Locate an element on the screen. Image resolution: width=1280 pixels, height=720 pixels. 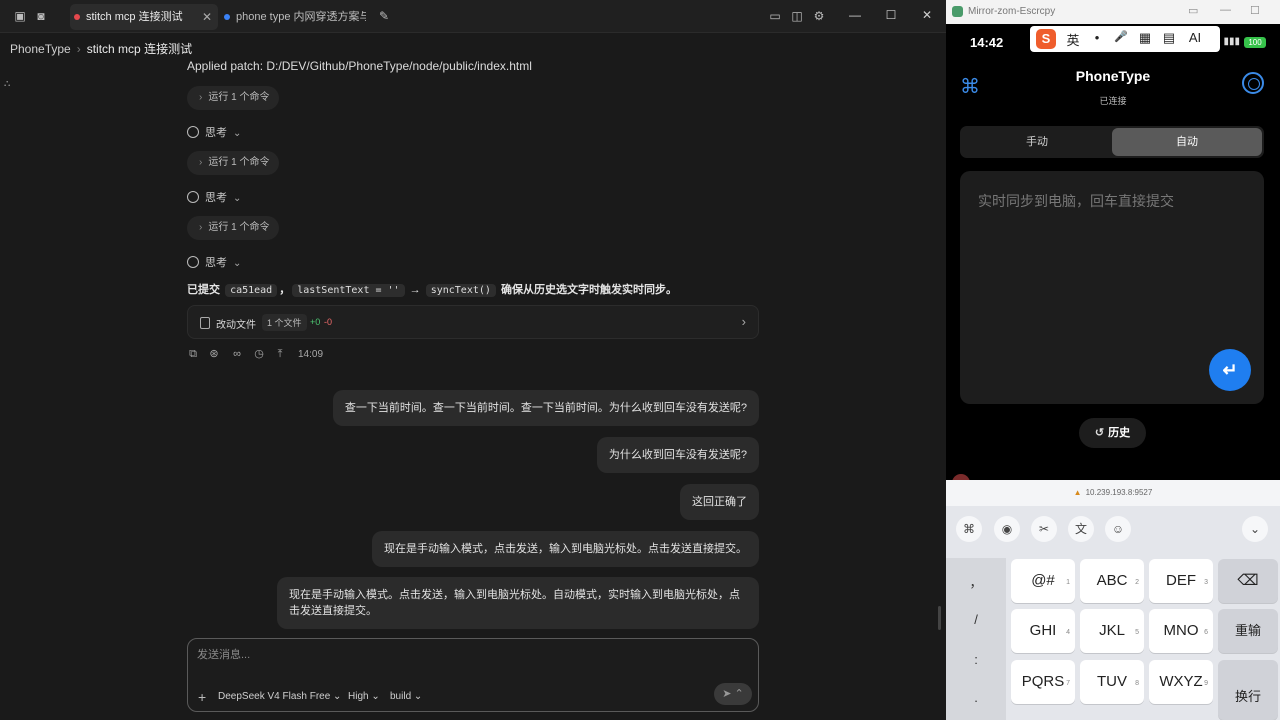
symbol-key: ， is located at coordinates (976, 581).